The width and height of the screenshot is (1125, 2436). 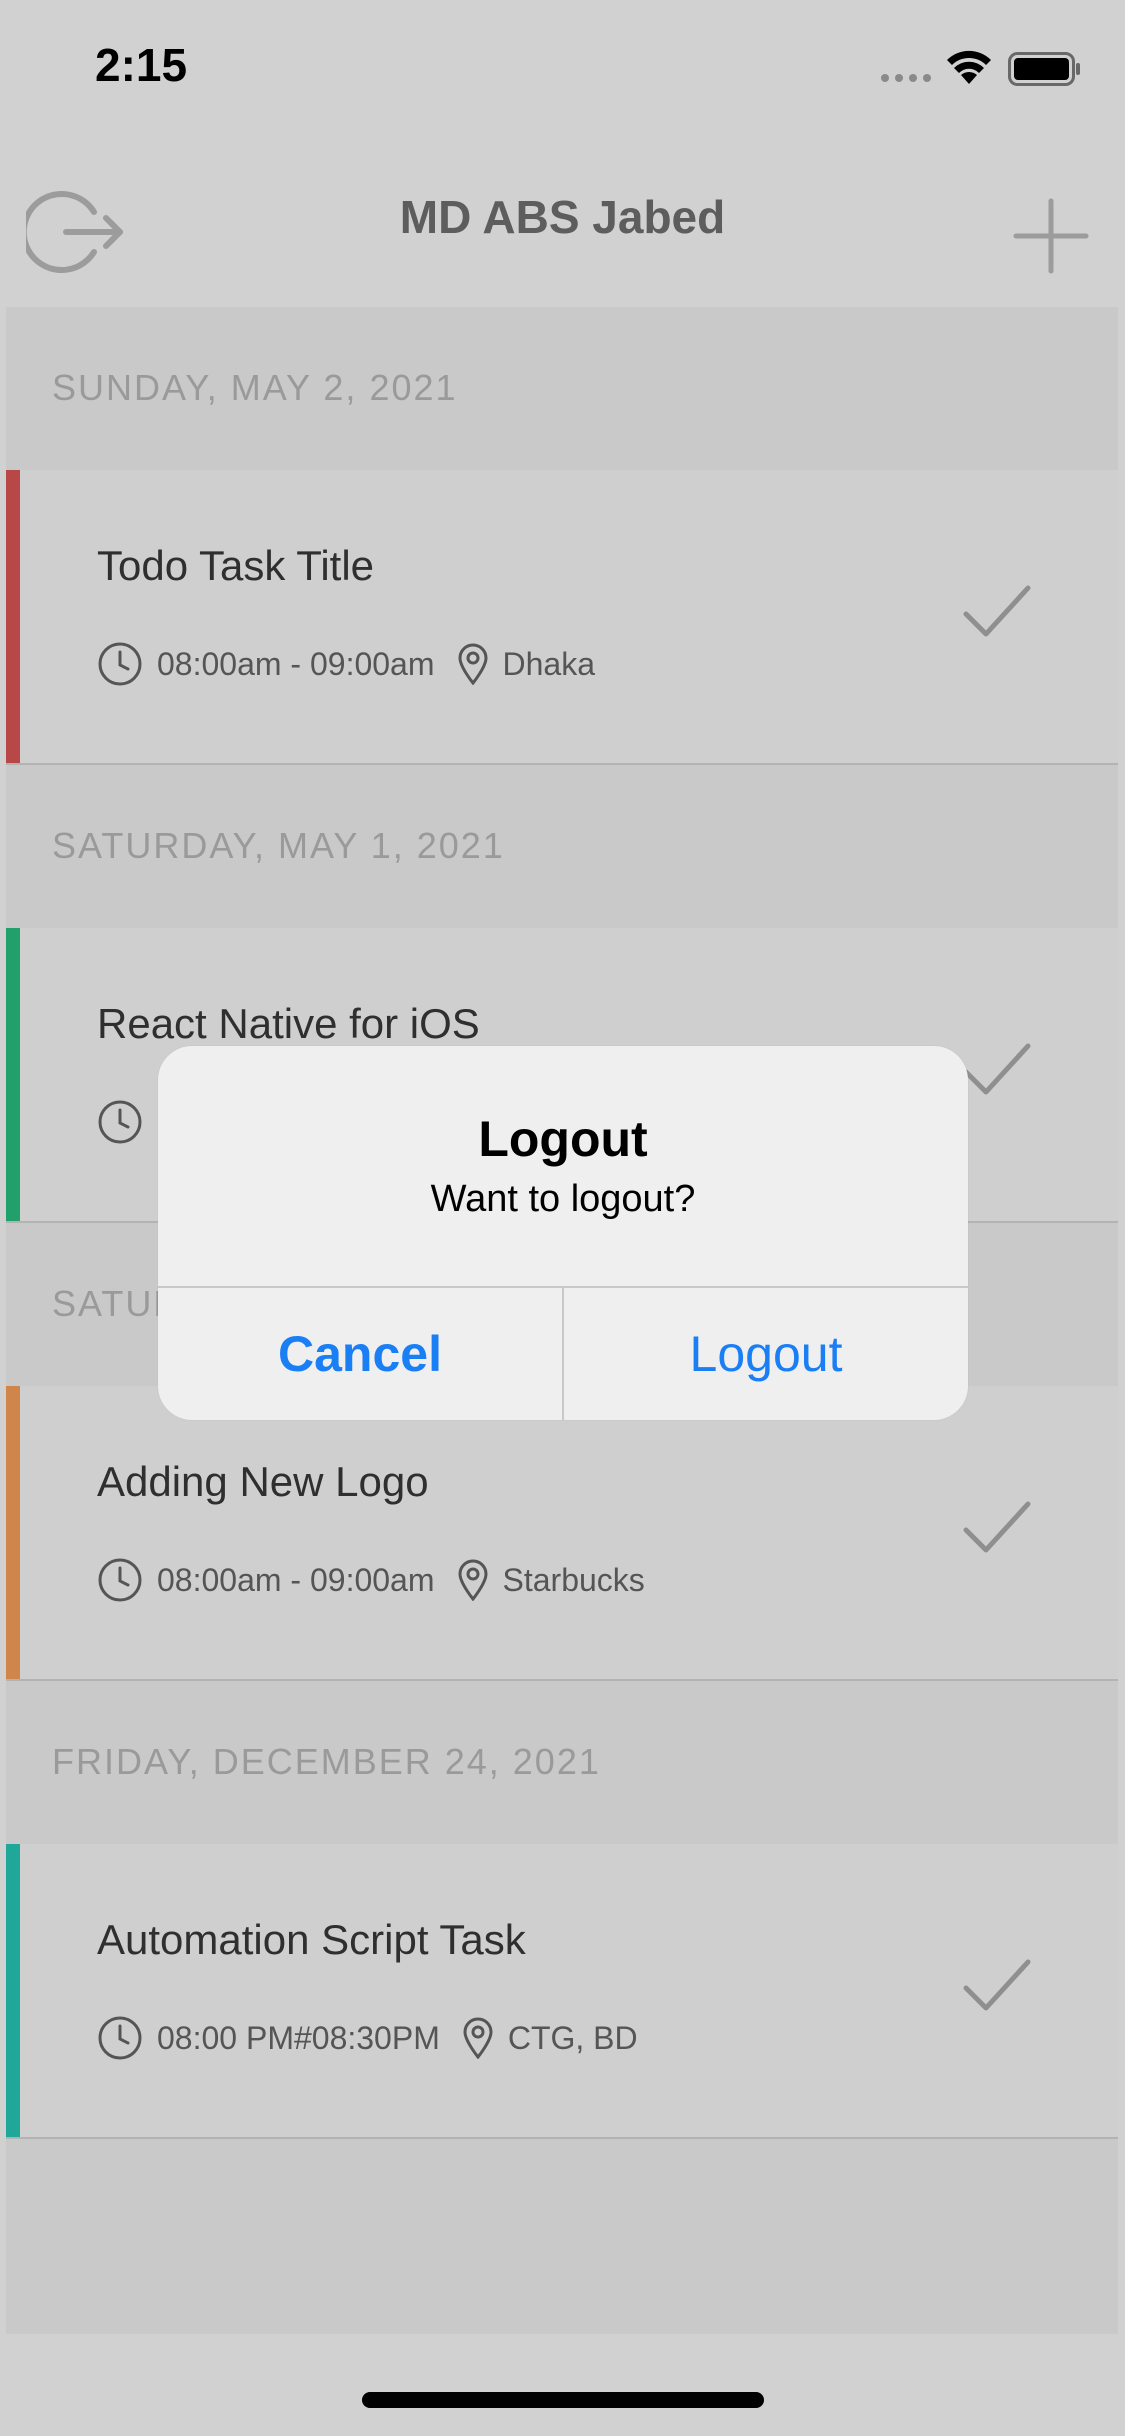 What do you see at coordinates (563, 1139) in the screenshot?
I see `dialog-title: Logout` at bounding box center [563, 1139].